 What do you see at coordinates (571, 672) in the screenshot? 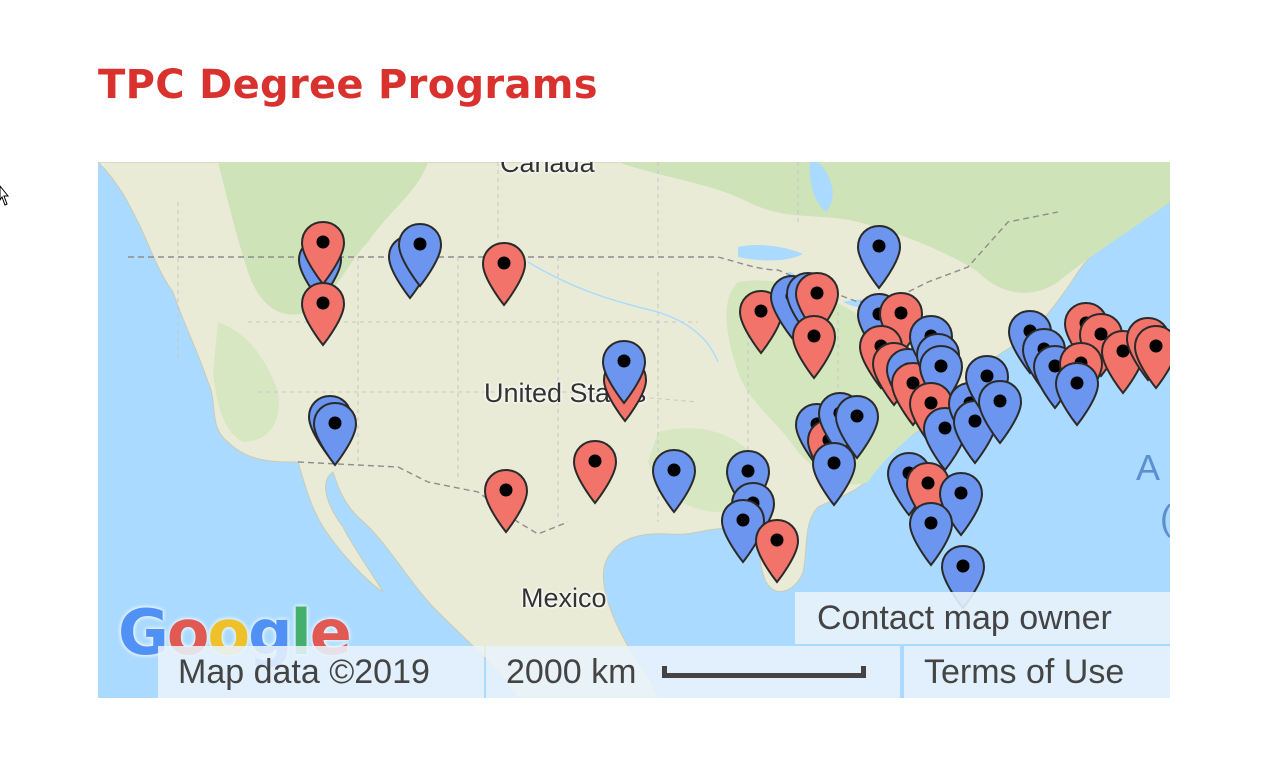
I see `scale-label: 2000 km` at bounding box center [571, 672].